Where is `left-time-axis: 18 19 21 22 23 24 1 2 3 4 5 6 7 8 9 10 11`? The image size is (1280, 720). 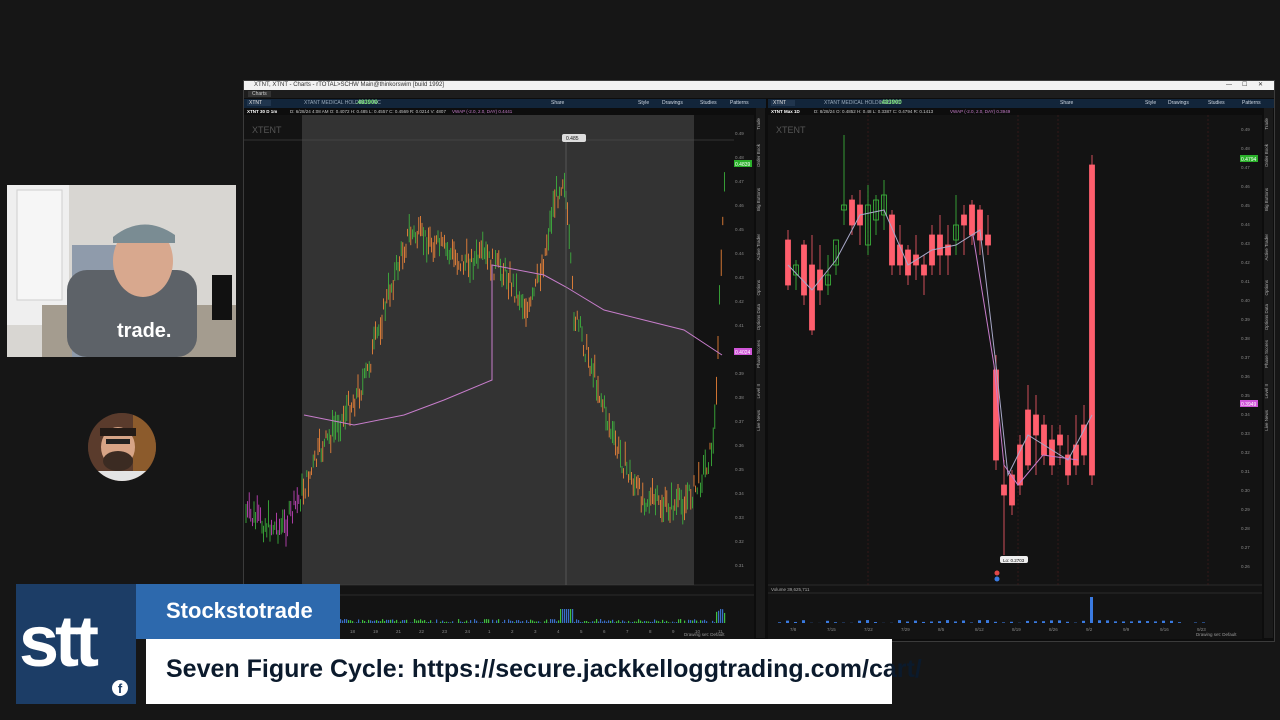 left-time-axis: 18 19 21 22 23 24 1 2 3 4 5 6 7 8 9 10 11 is located at coordinates (536, 631).